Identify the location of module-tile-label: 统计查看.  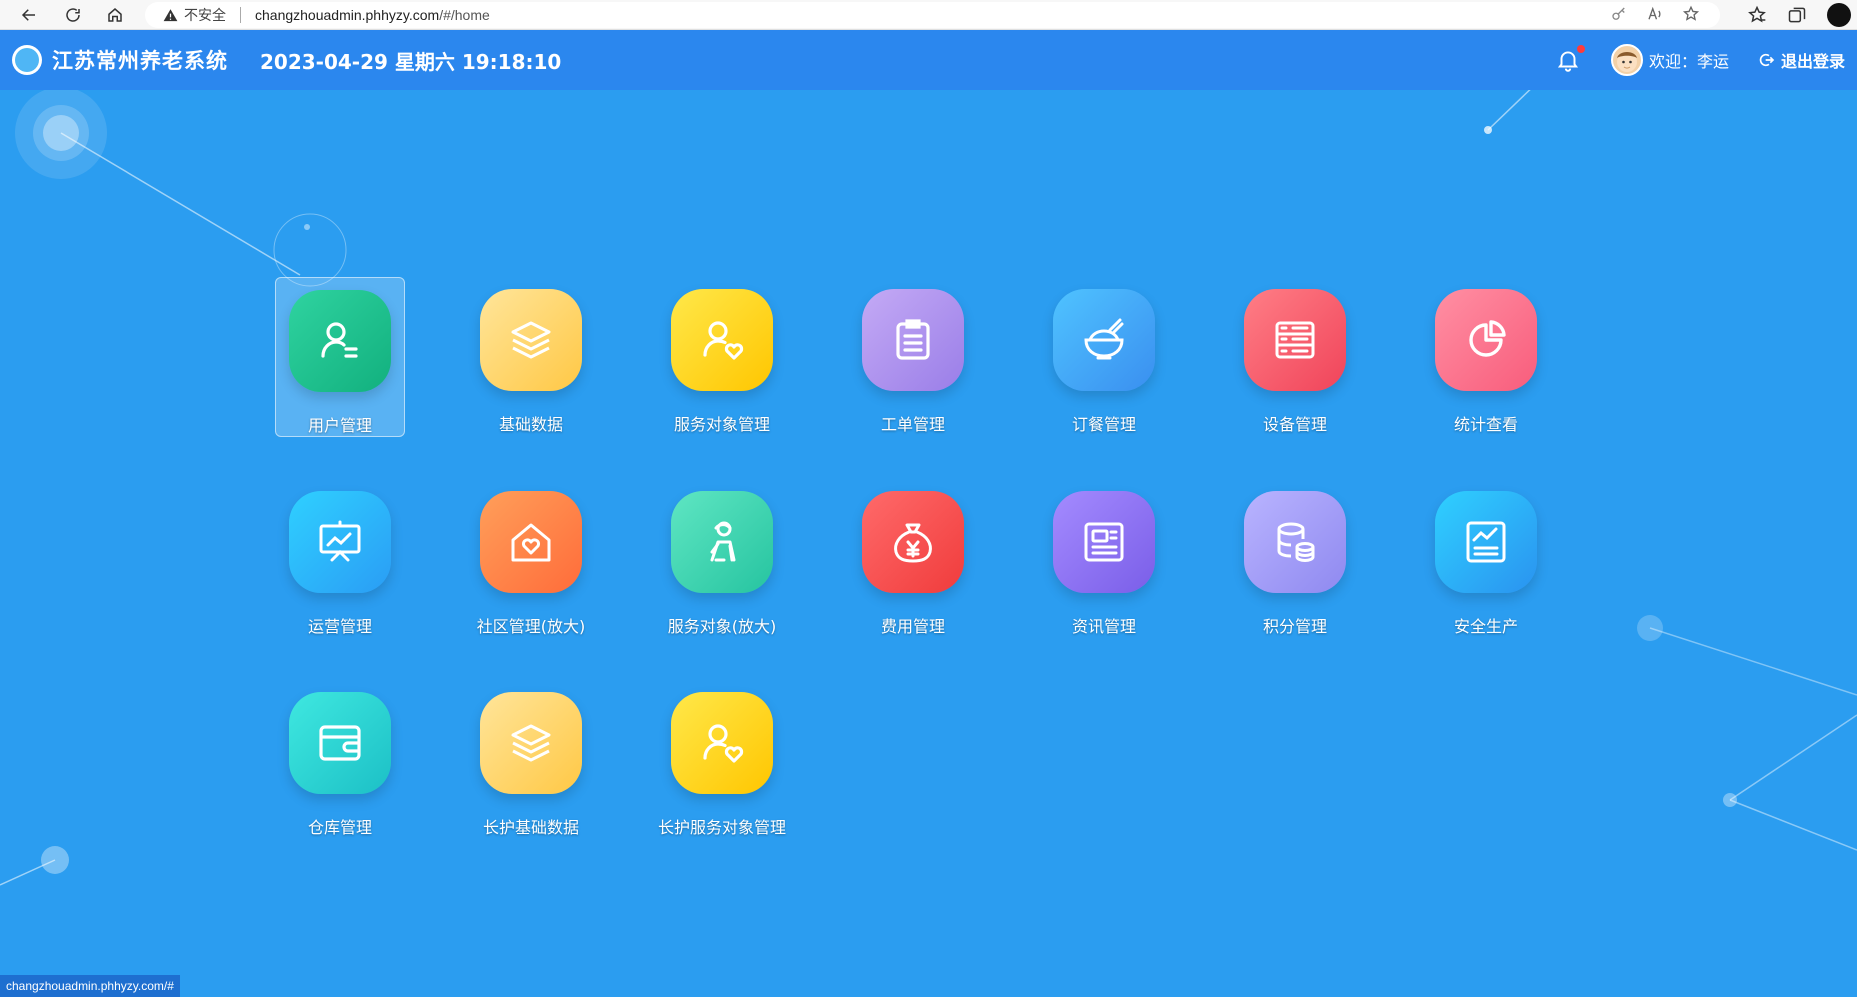
(1485, 424).